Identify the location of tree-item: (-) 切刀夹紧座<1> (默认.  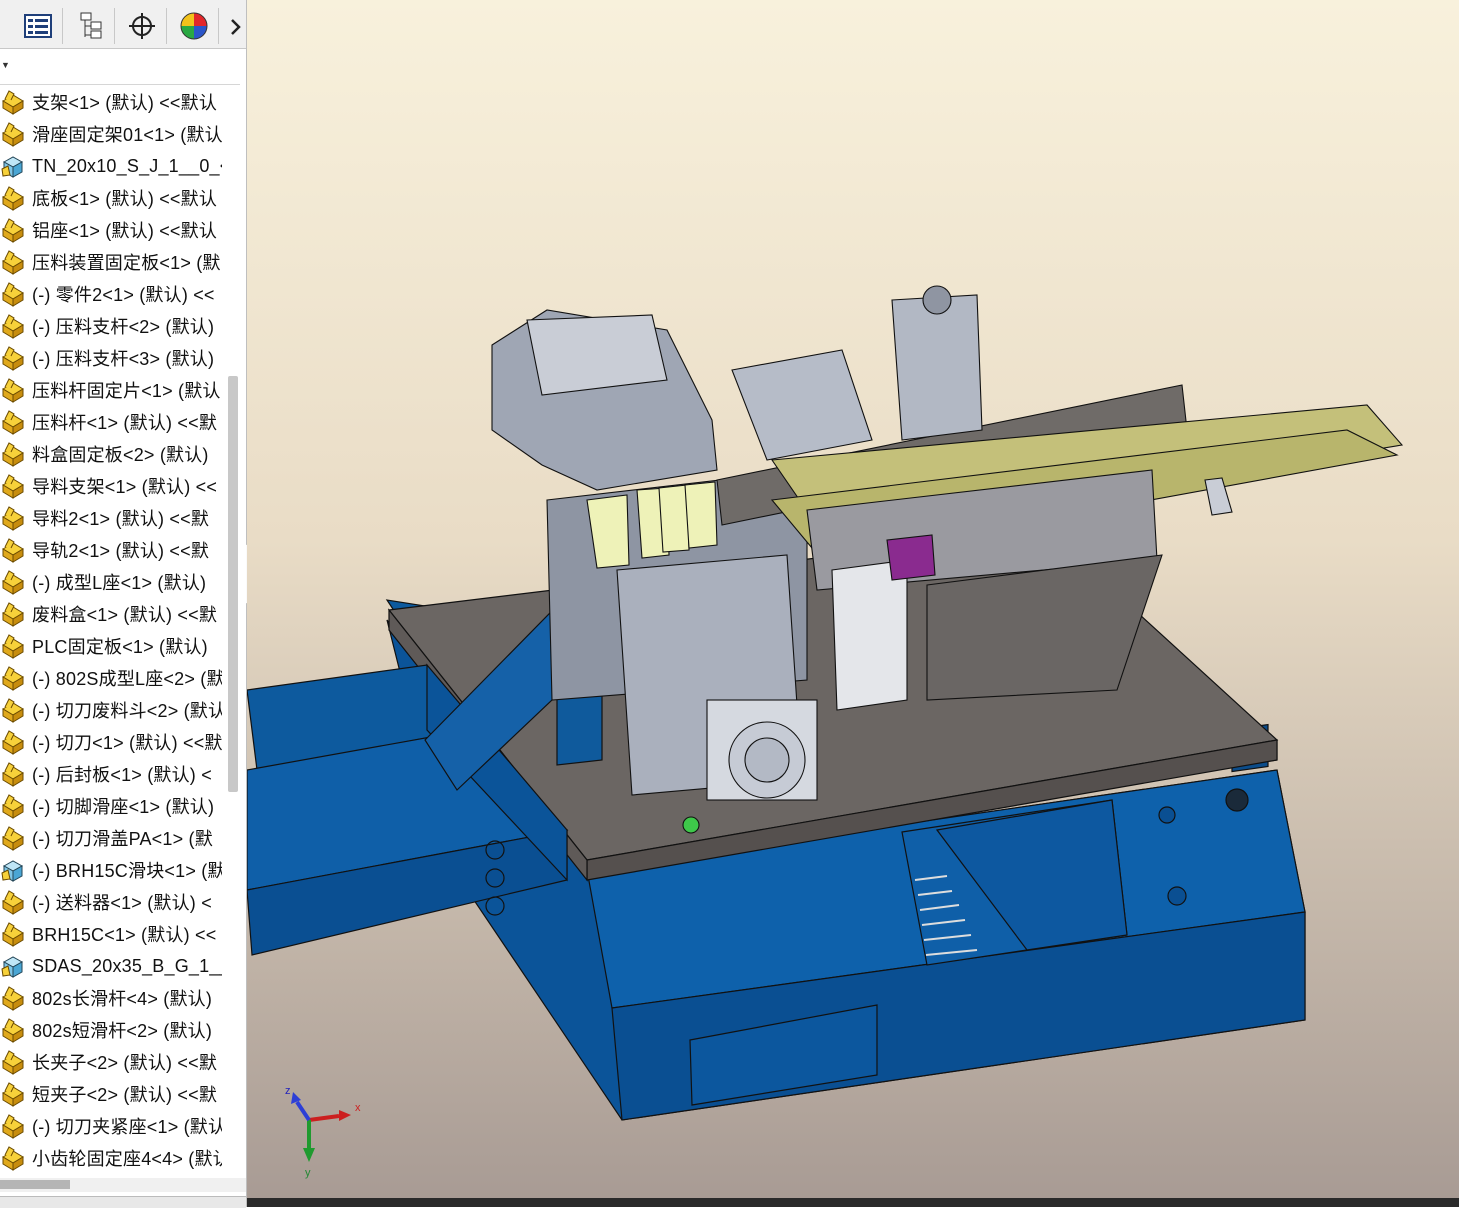
(111, 1126).